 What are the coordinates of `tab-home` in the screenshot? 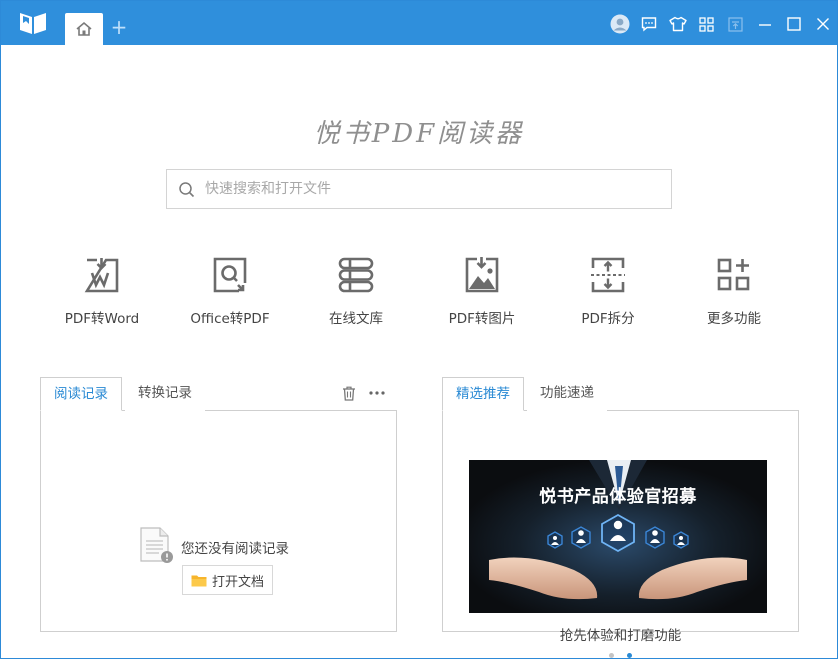 It's located at (84, 29).